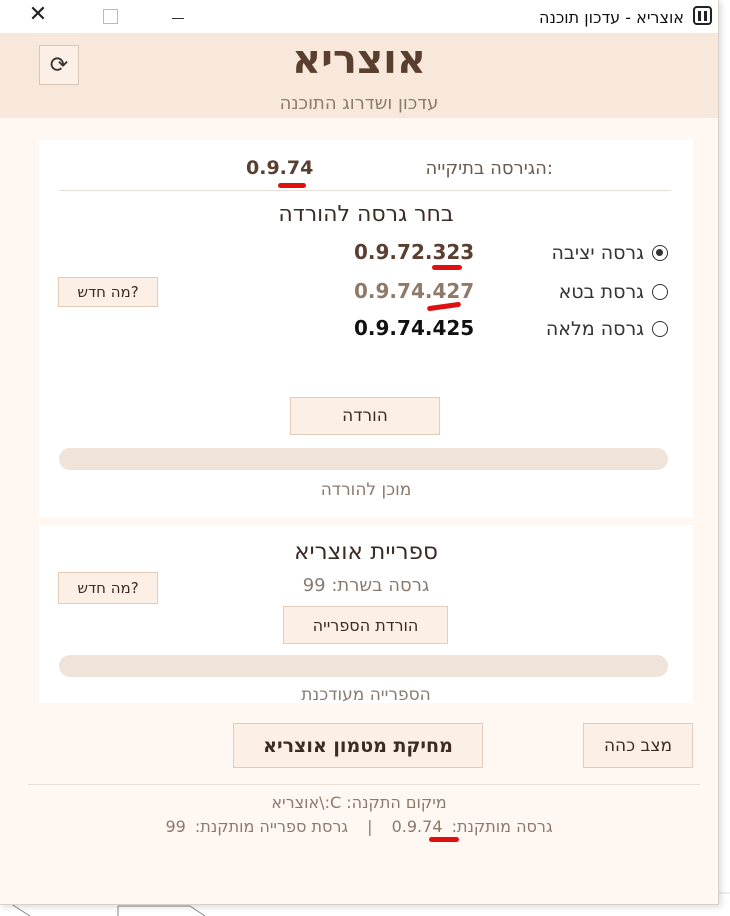  What do you see at coordinates (38, 16) in the screenshot?
I see `close-icon: ✕` at bounding box center [38, 16].